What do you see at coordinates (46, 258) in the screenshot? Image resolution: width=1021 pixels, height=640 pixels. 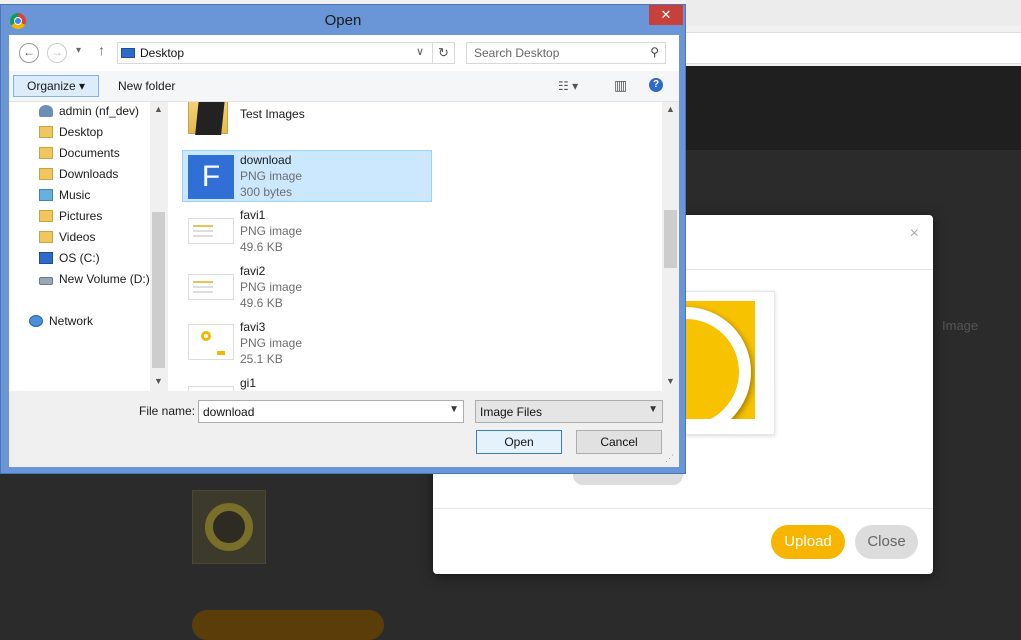 I see `windows-drive-icon` at bounding box center [46, 258].